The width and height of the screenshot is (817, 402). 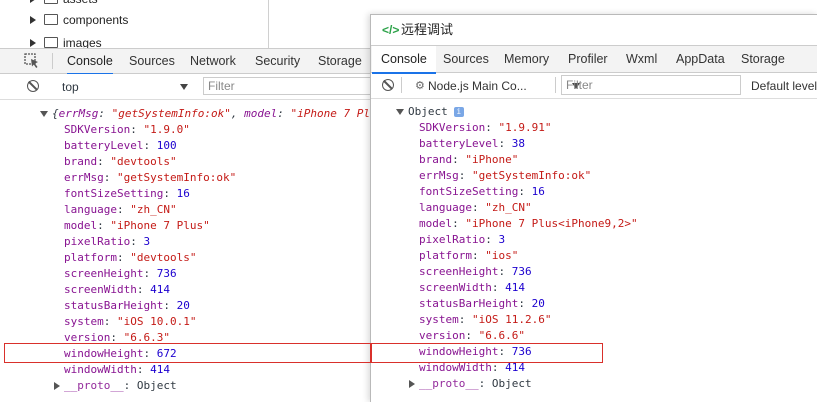 What do you see at coordinates (401, 85) in the screenshot?
I see `toolbar-separator` at bounding box center [401, 85].